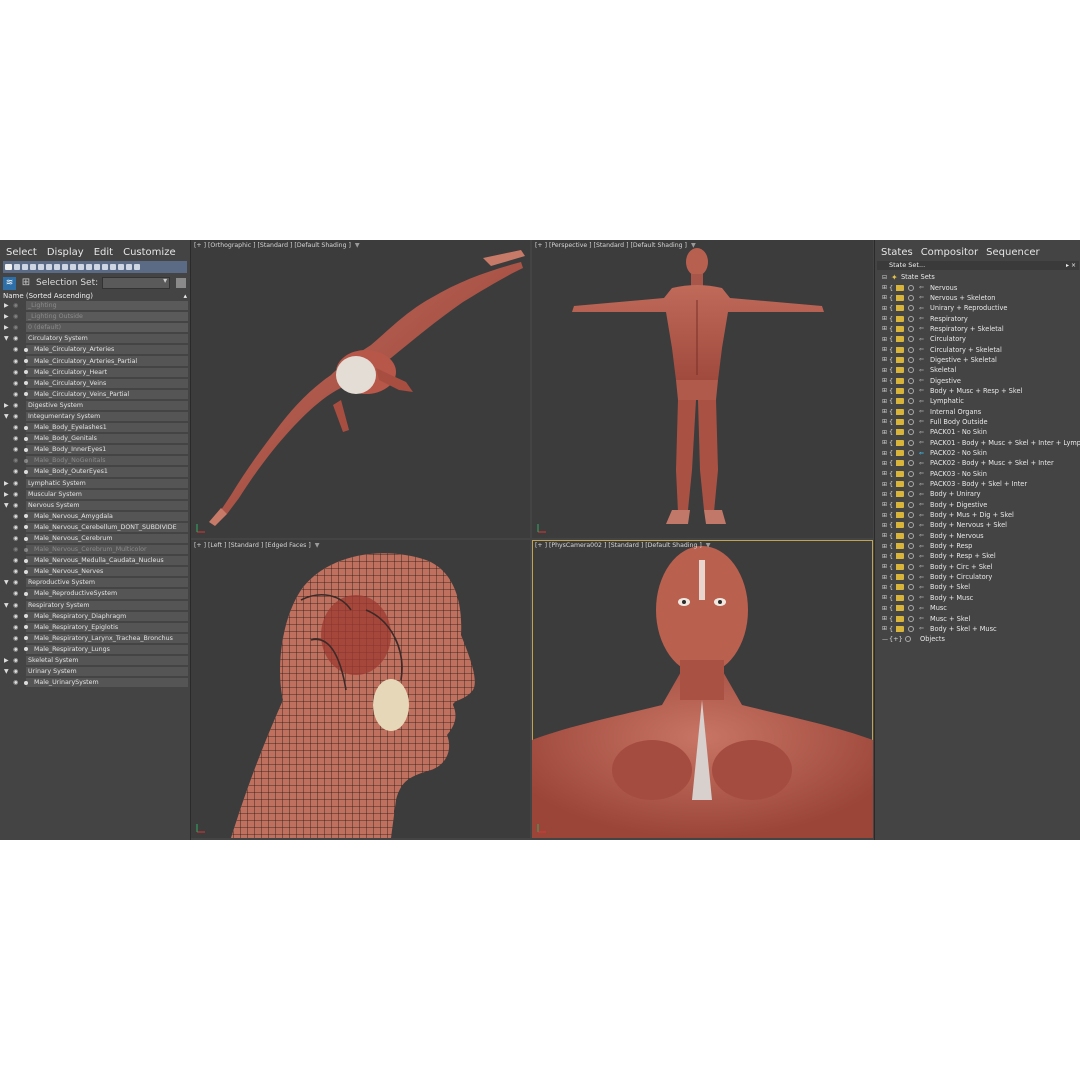 The image size is (1080, 1080). I want to click on collapse-icon: ⊟, so click(884, 277).